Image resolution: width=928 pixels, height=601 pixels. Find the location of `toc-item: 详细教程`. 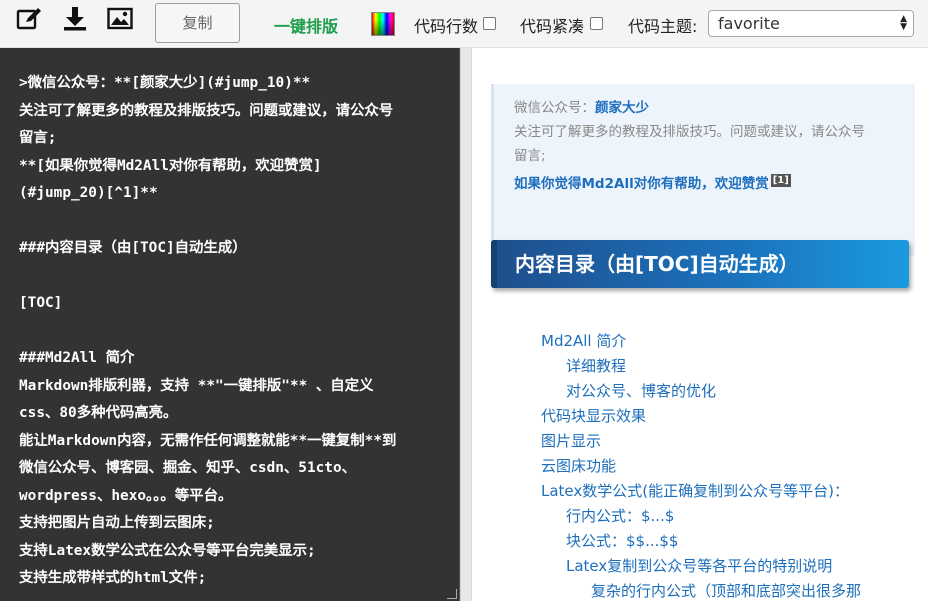

toc-item: 详细教程 is located at coordinates (596, 365).